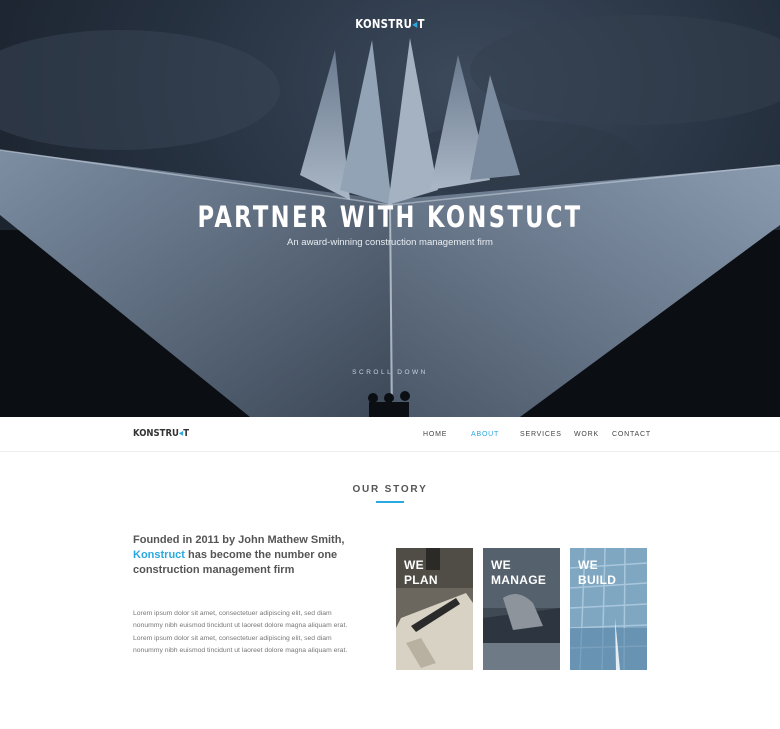 The image size is (780, 729). I want to click on card-label: WE BUILD, so click(597, 573).